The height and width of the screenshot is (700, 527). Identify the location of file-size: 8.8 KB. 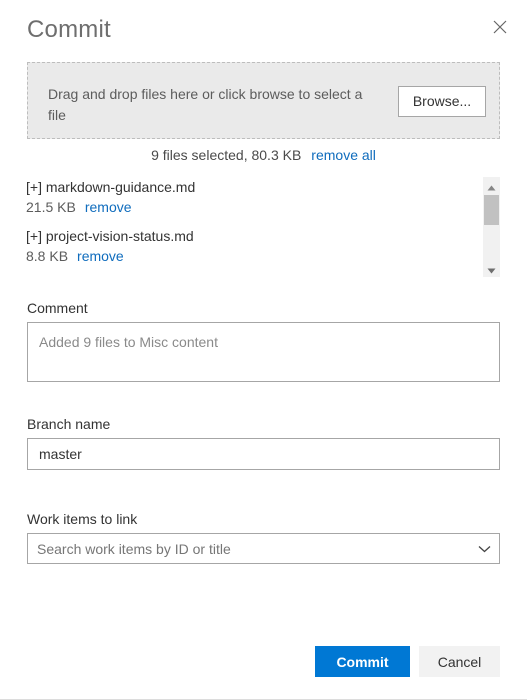
(47, 256).